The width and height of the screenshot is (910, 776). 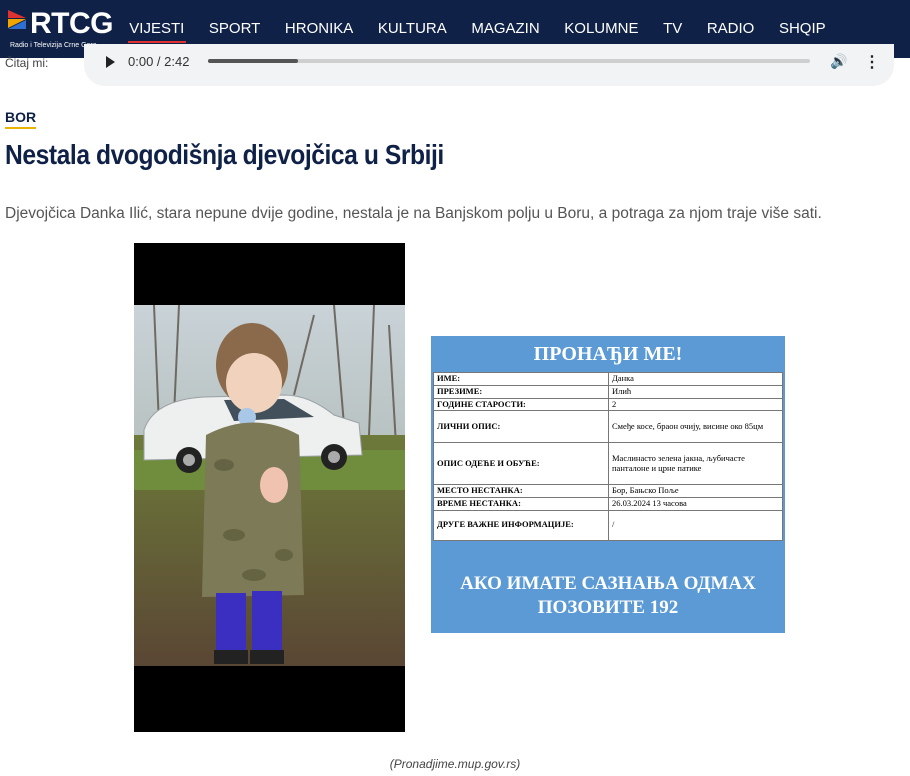 I want to click on poster-value: Илић, so click(x=695, y=391).